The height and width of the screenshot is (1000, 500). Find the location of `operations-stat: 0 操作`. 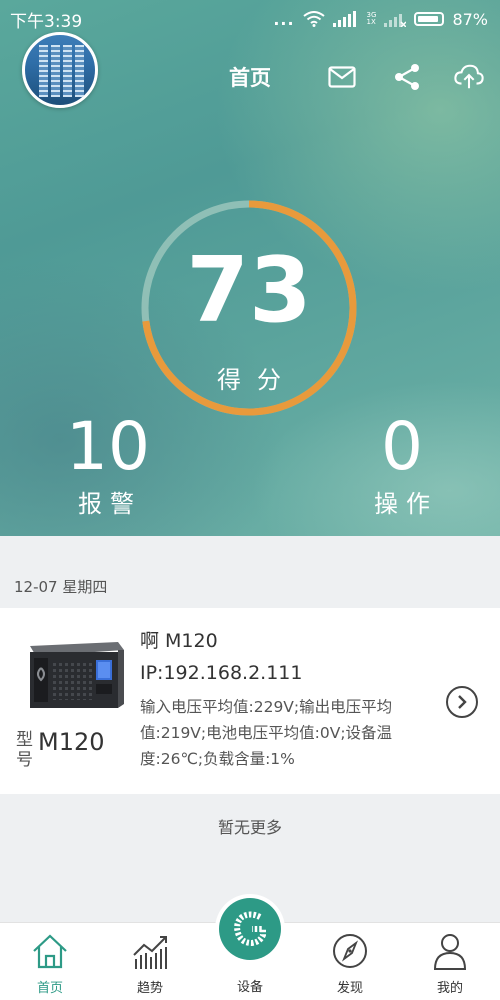

operations-stat: 0 操作 is located at coordinates (402, 466).